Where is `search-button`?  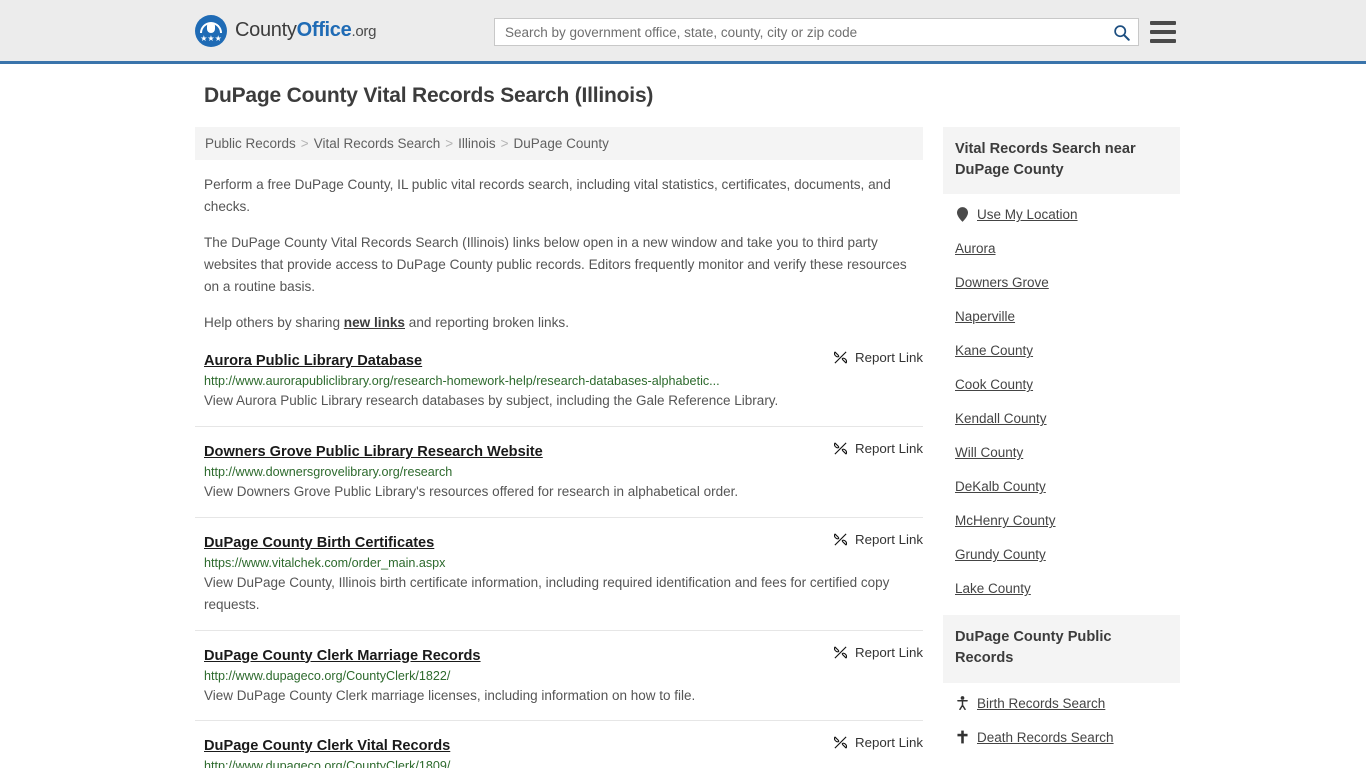
search-button is located at coordinates (1121, 32).